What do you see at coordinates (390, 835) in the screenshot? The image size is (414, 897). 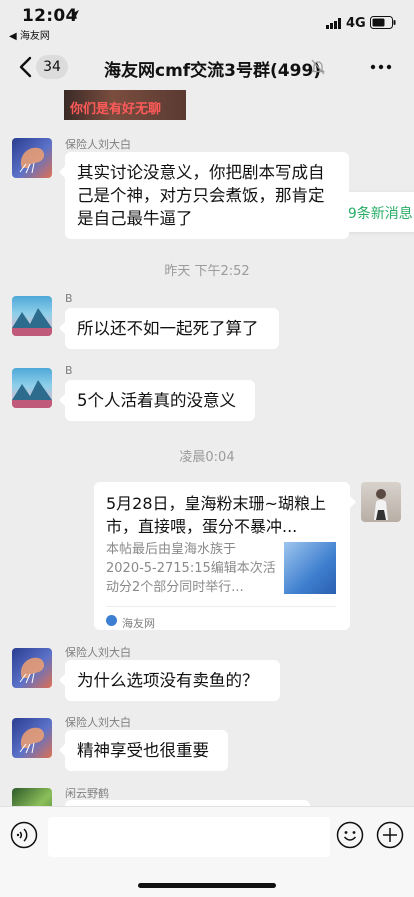 I see `more-functions-plus-icon` at bounding box center [390, 835].